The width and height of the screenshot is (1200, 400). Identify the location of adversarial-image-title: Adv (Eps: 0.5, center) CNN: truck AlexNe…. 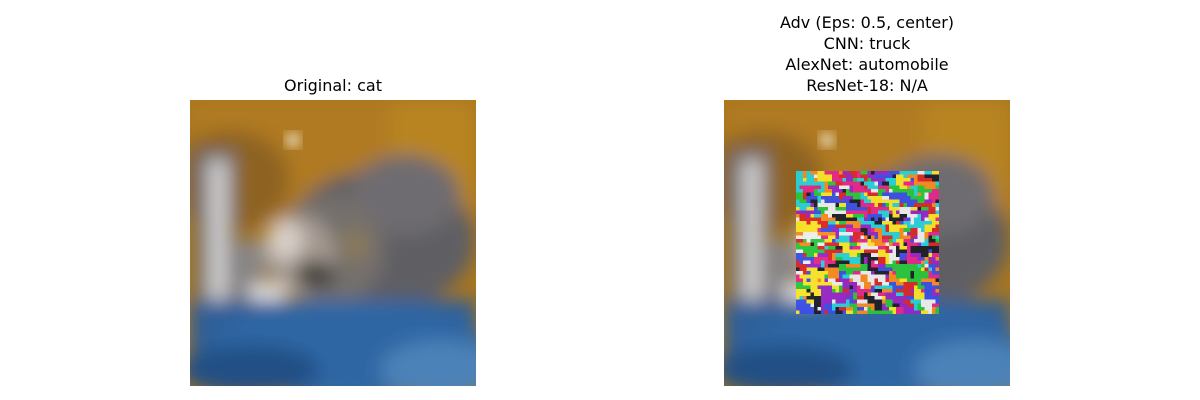
(867, 54).